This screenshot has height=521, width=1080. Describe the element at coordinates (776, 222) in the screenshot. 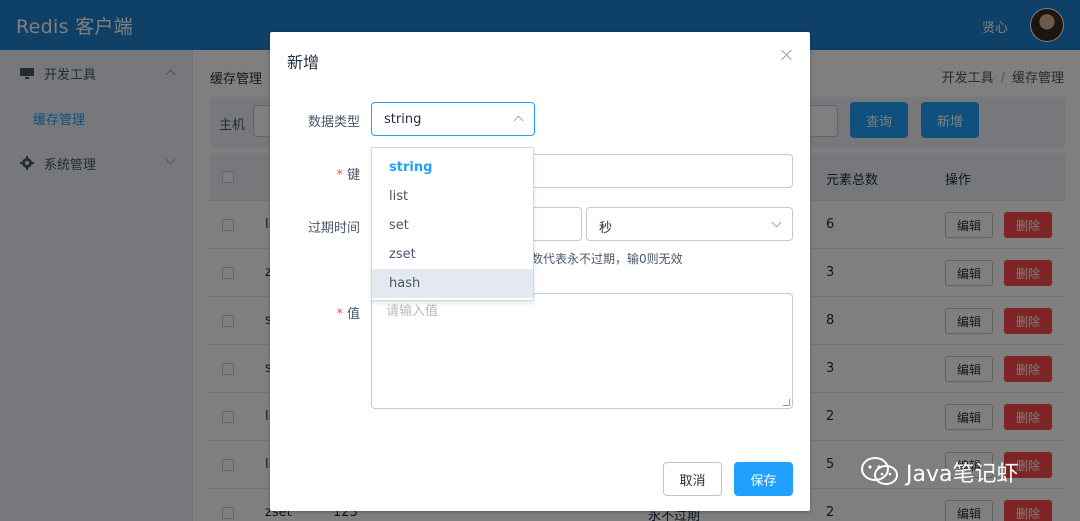

I see `chevron-down-icon` at that location.